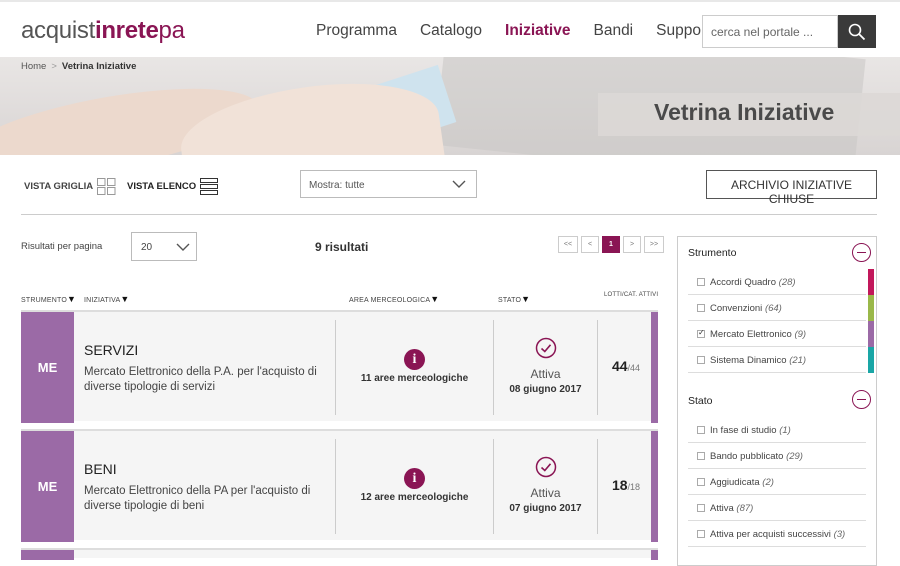 This screenshot has height=566, width=900. Describe the element at coordinates (394, 299) in the screenshot. I see `col-area: AREA MERCEOLOGICA▼` at that location.